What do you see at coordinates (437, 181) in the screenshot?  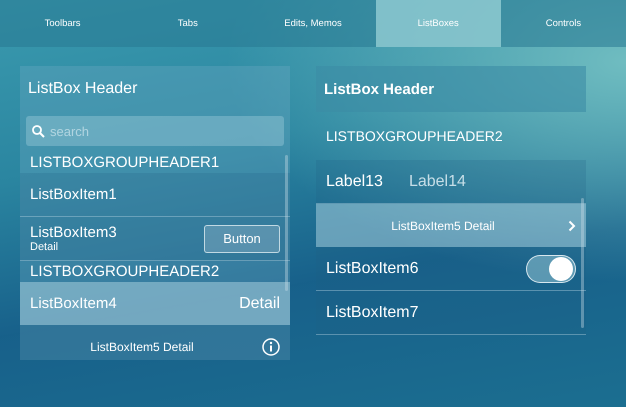 I see `item-label: Label14` at bounding box center [437, 181].